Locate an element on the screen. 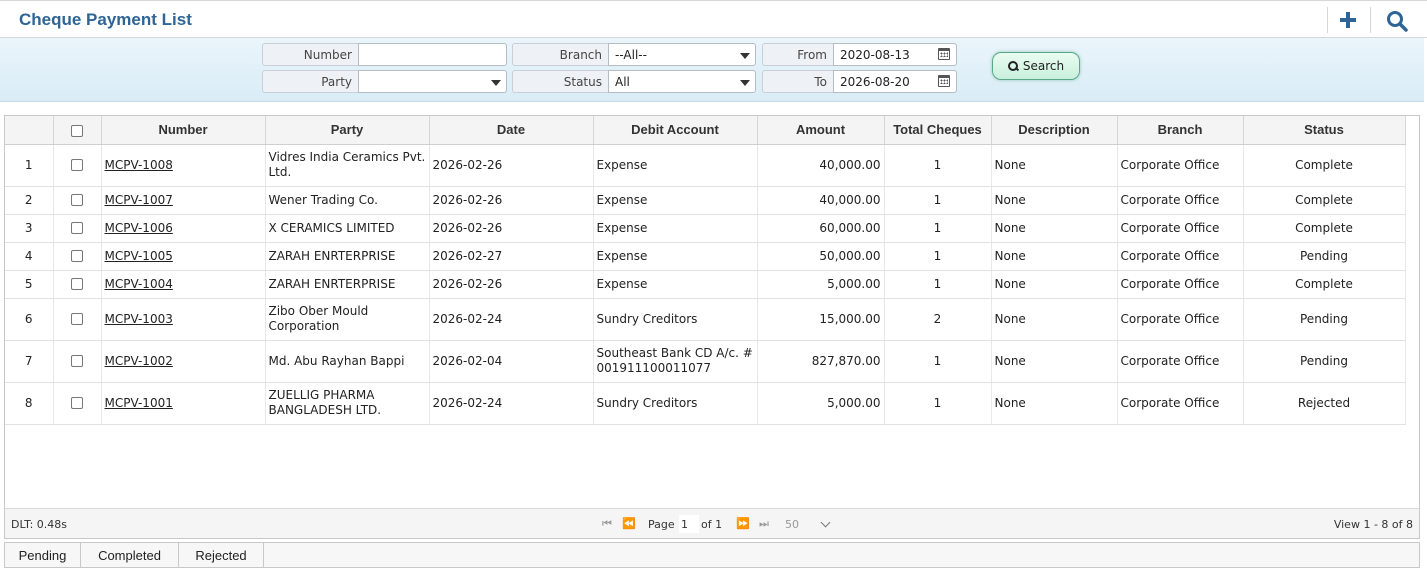  party-filter: Party is located at coordinates (384, 81).